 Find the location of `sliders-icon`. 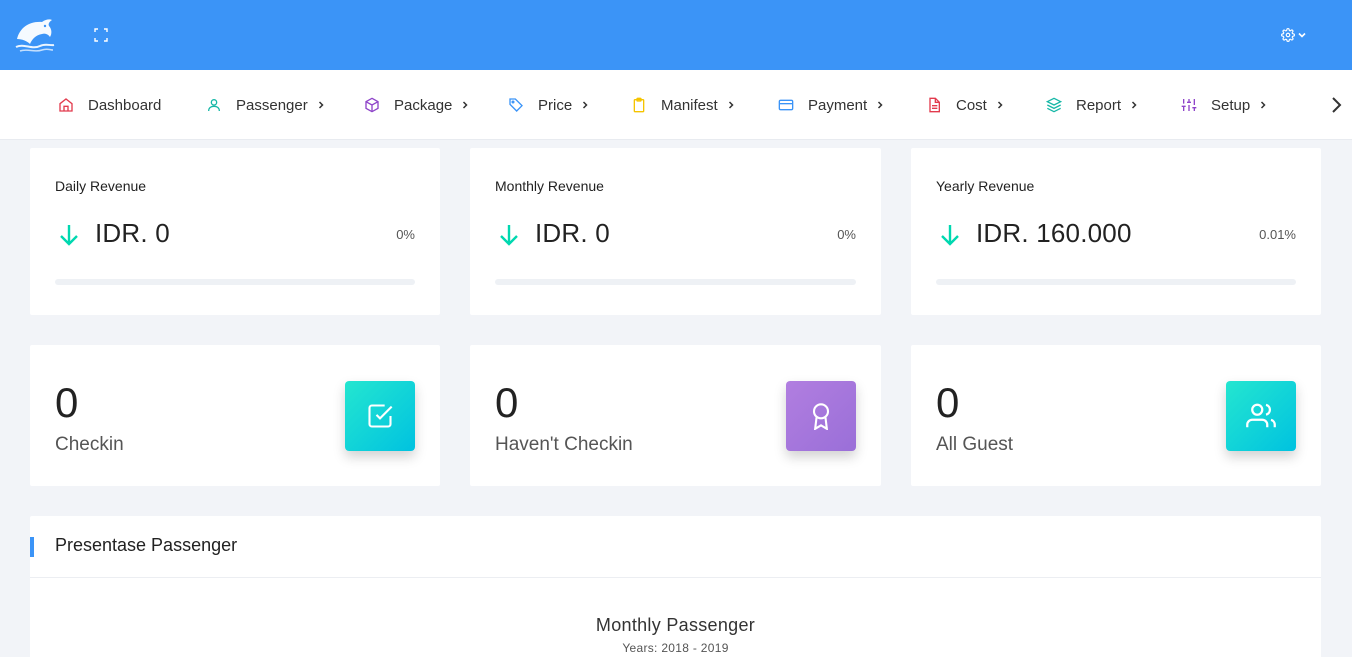

sliders-icon is located at coordinates (1189, 105).